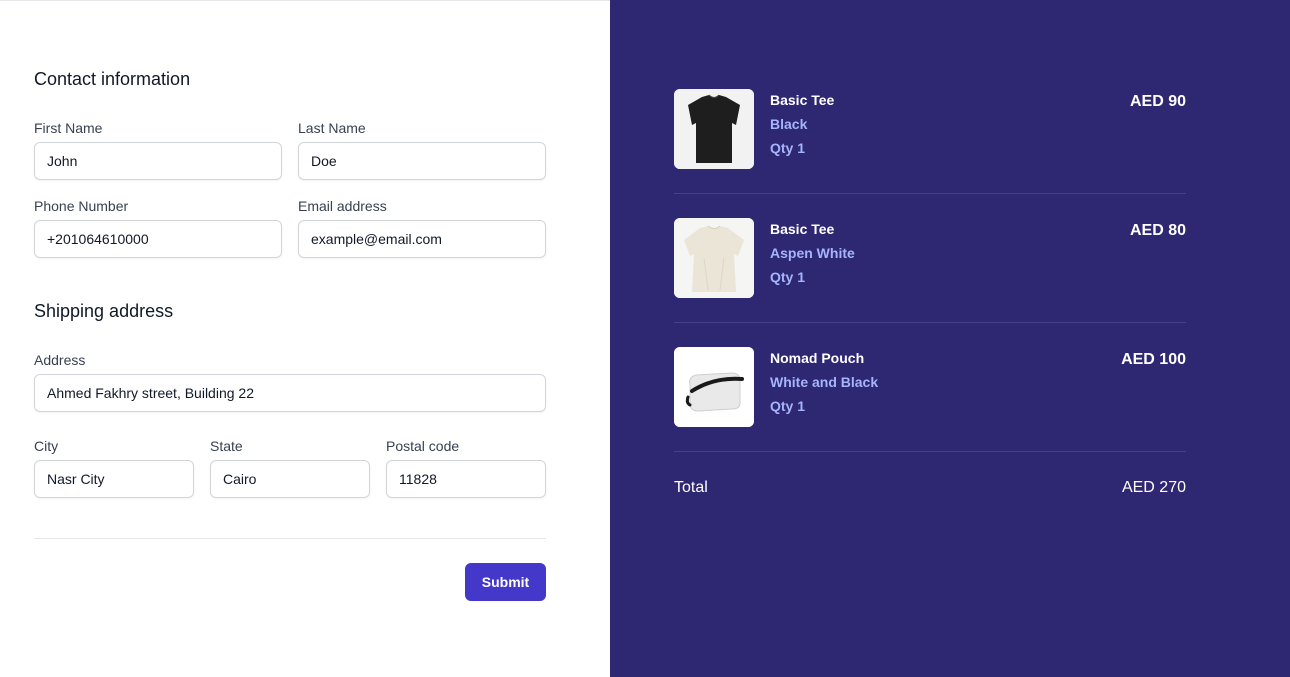  I want to click on item-price: AED 100, so click(1153, 359).